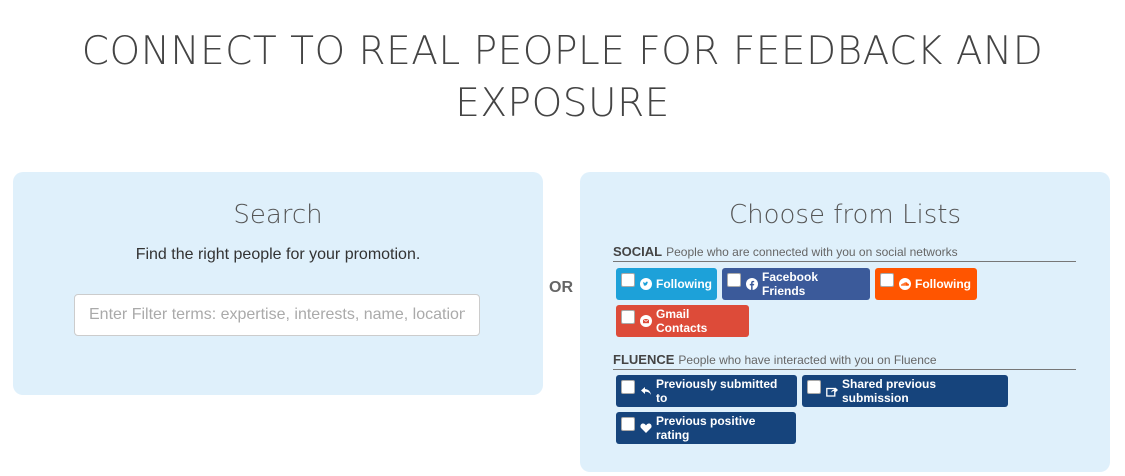 This screenshot has width=1125, height=476. I want to click on previous-positive-rating-checkbox, so click(628, 424).